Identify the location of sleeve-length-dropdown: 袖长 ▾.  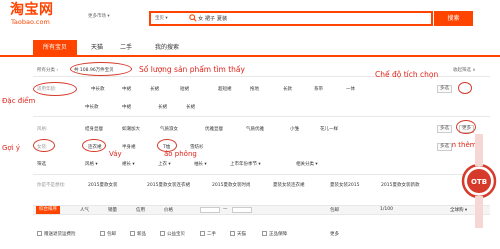
(200, 164).